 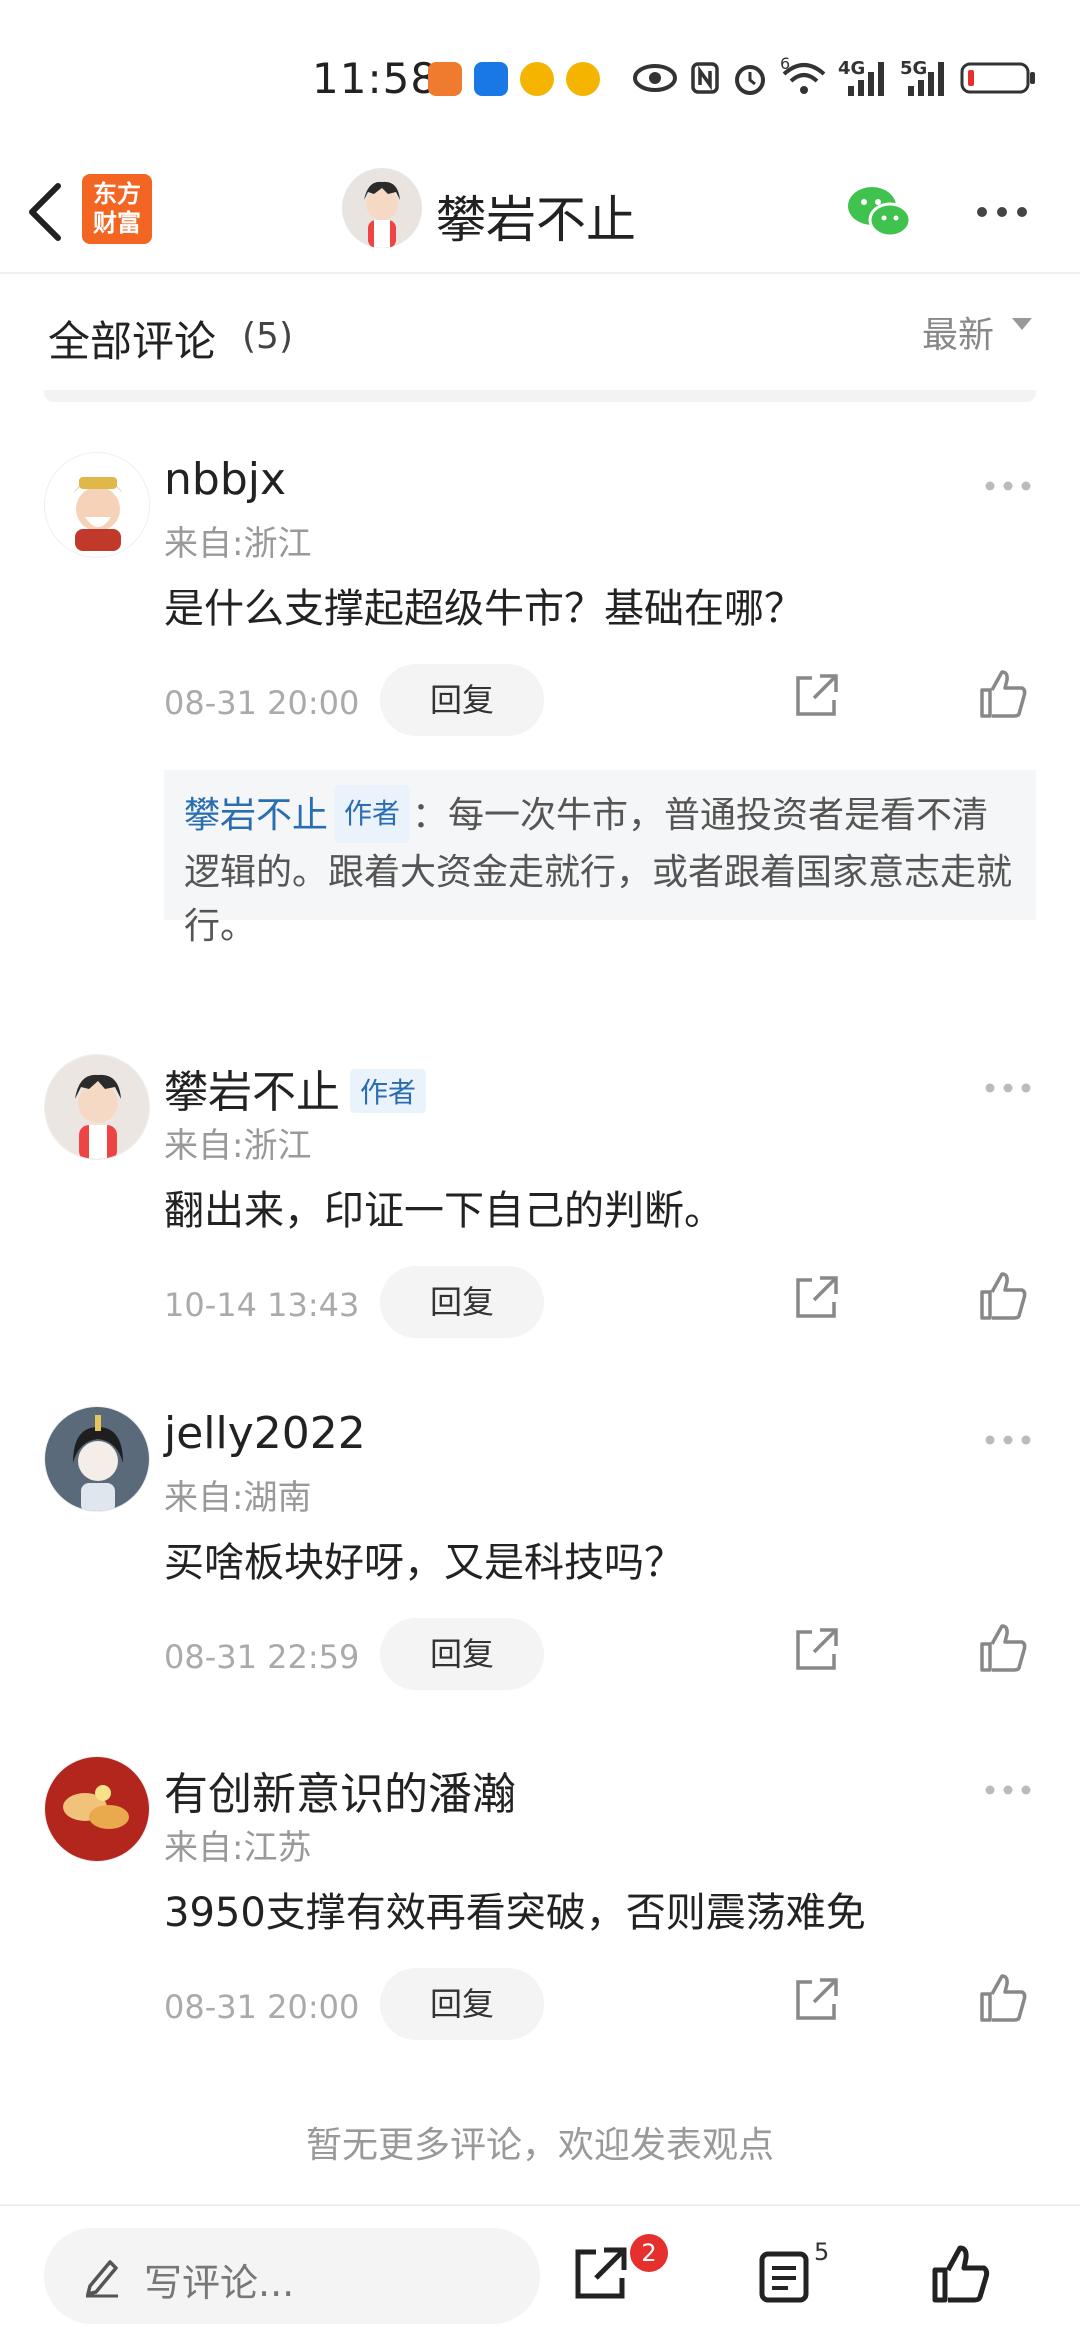 I want to click on eye-icon, so click(x=655, y=78).